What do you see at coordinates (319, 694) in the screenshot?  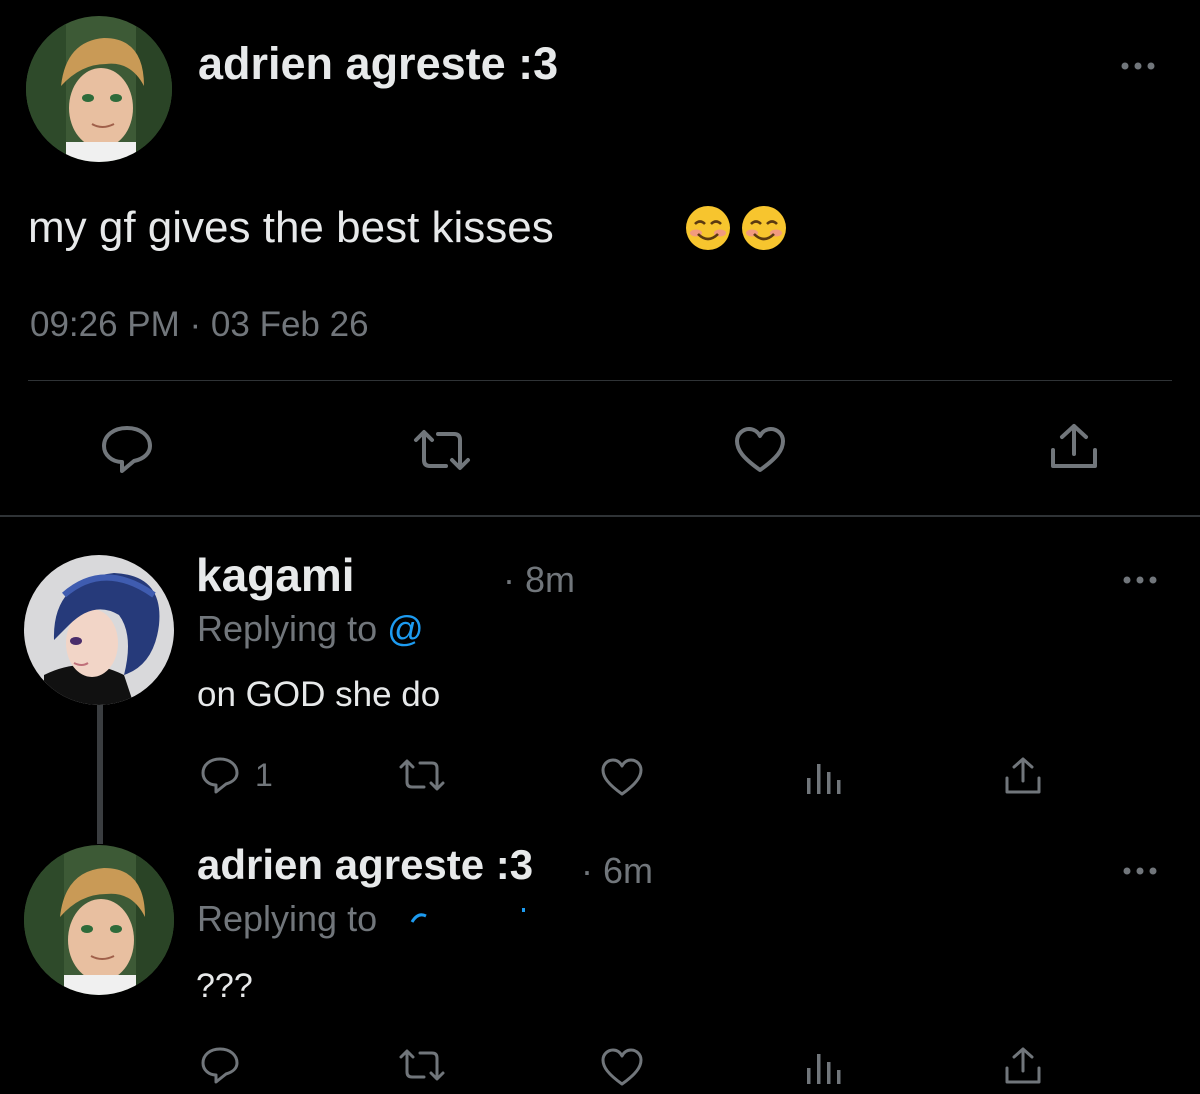 I see `reply1-text: on GOD she do` at bounding box center [319, 694].